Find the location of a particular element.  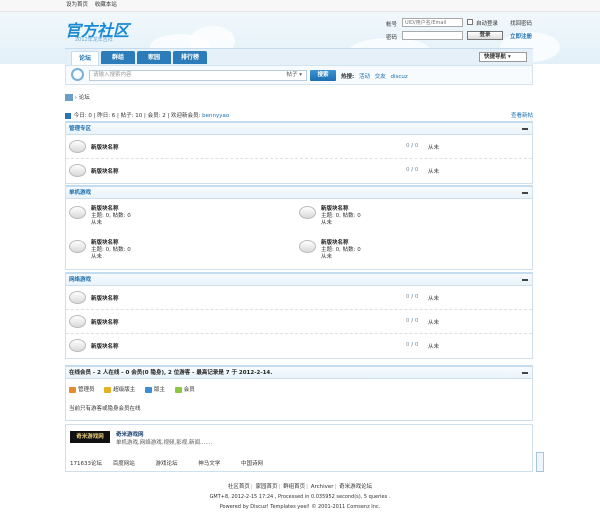

register-link: 立即注册 is located at coordinates (521, 36).